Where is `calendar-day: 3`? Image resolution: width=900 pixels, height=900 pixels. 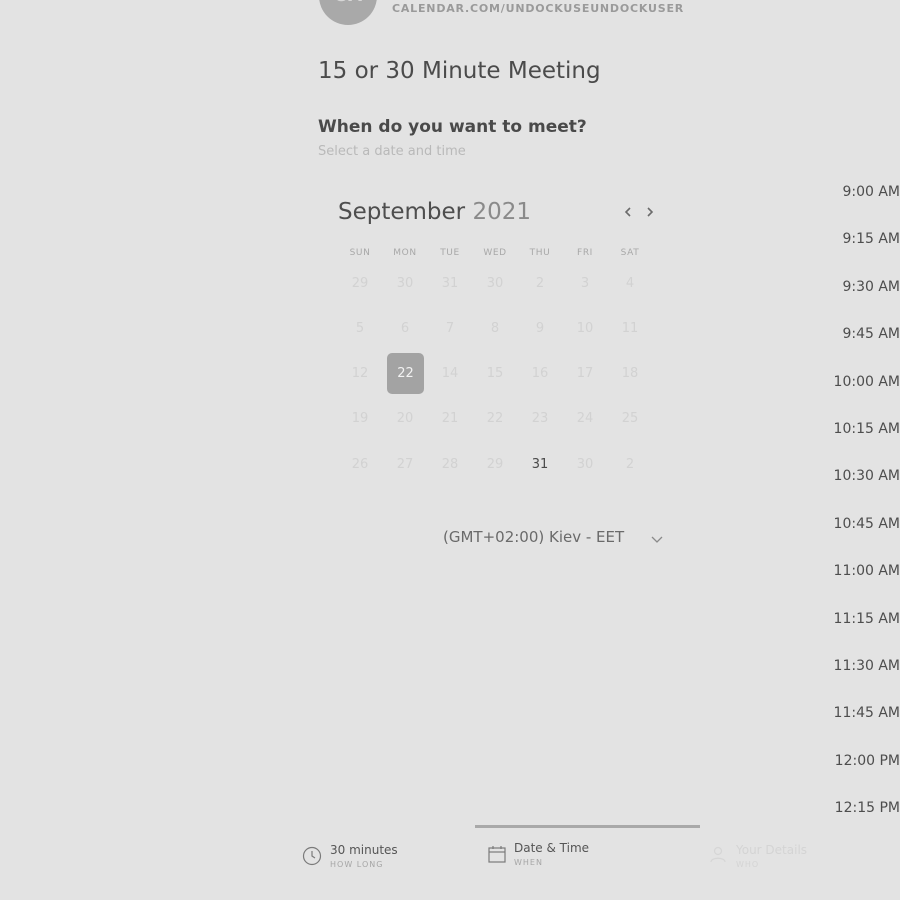 calendar-day: 3 is located at coordinates (585, 283).